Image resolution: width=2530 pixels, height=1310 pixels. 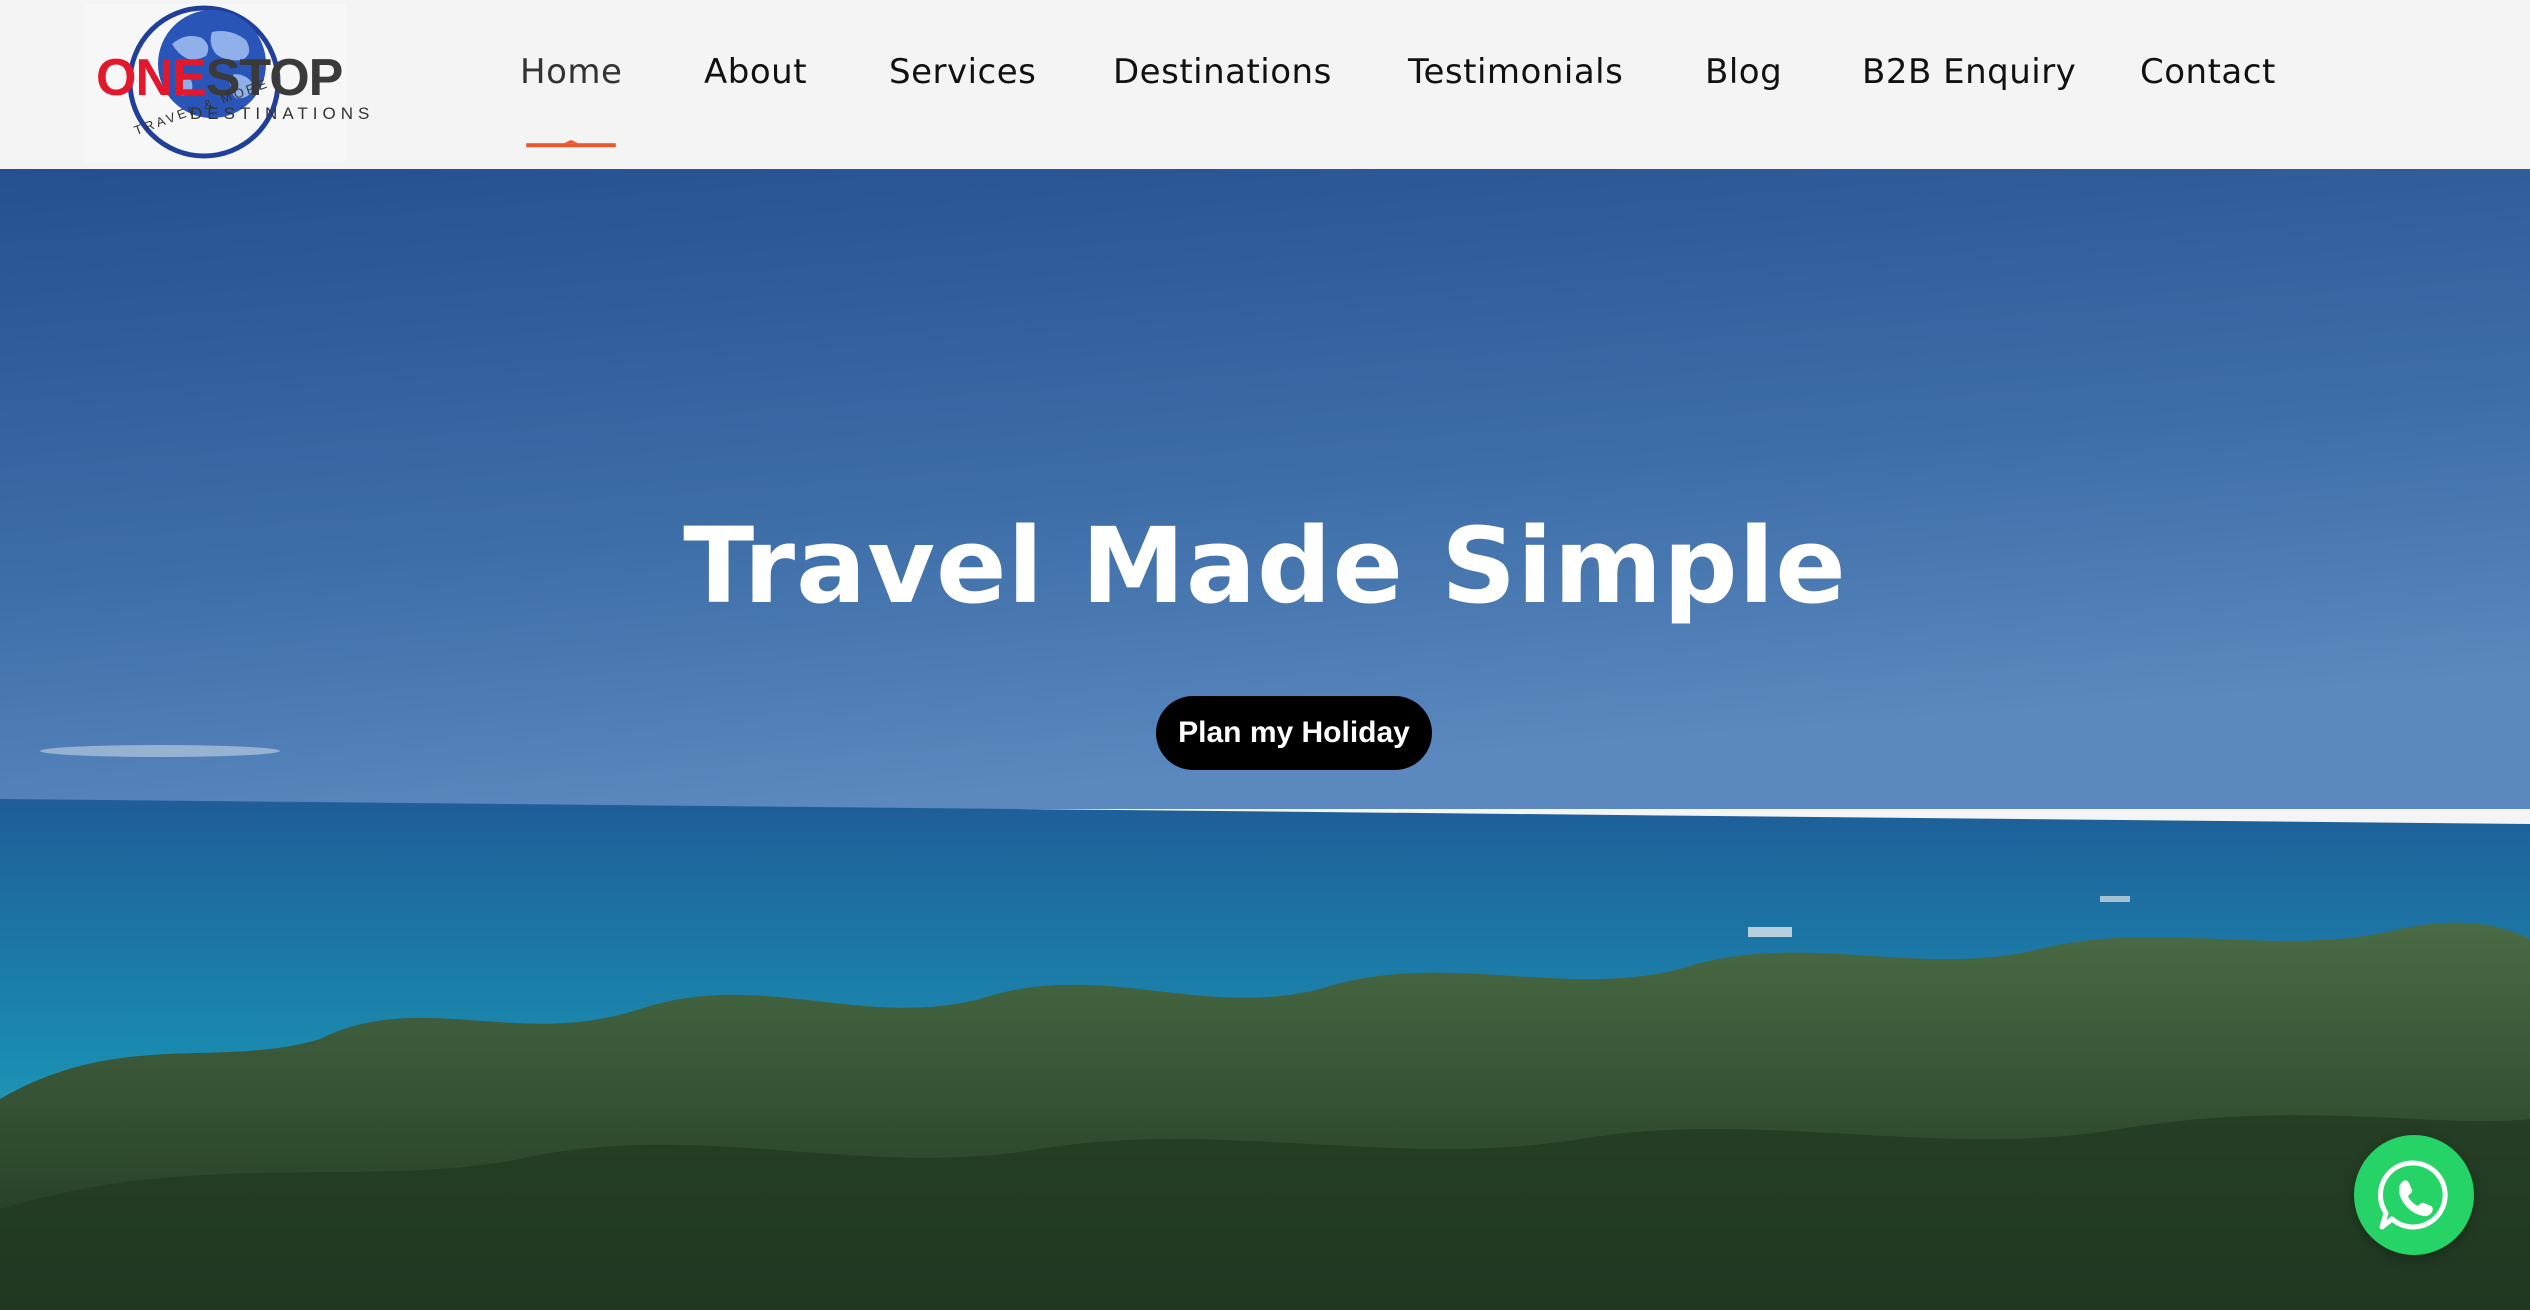 I want to click on plan-holiday-button: Plan my Holiday, so click(x=1294, y=733).